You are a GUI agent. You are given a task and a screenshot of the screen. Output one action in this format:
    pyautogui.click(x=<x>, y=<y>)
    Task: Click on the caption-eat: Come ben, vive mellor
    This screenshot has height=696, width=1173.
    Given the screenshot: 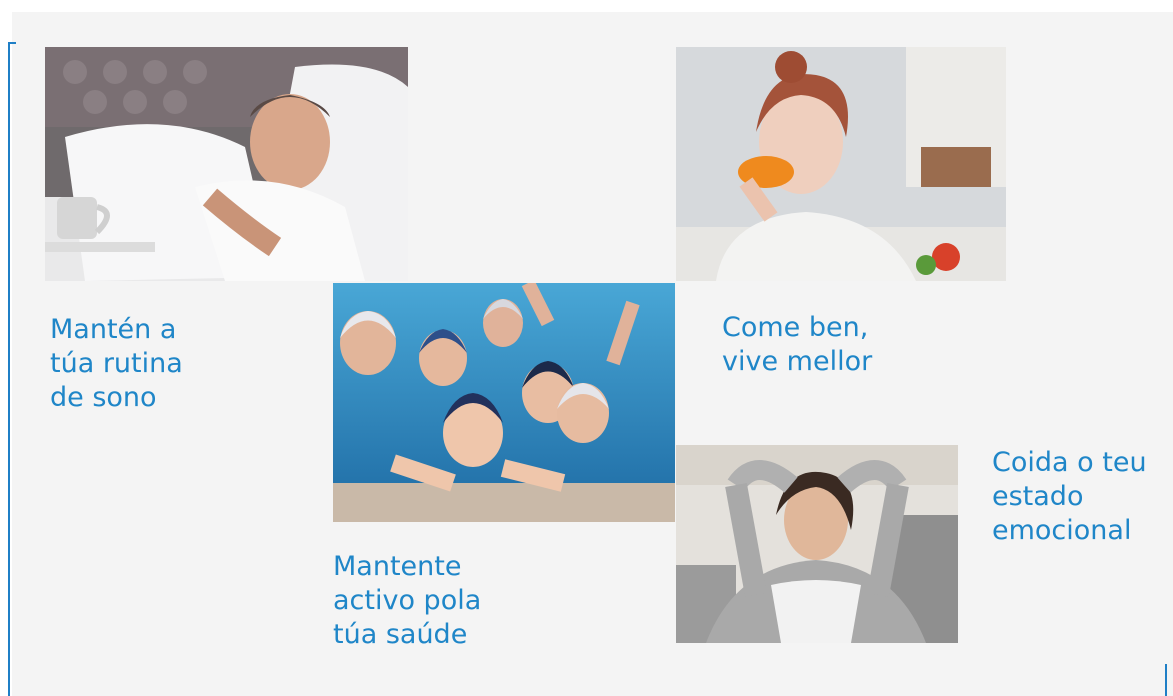 What is the action you would take?
    pyautogui.click(x=797, y=344)
    